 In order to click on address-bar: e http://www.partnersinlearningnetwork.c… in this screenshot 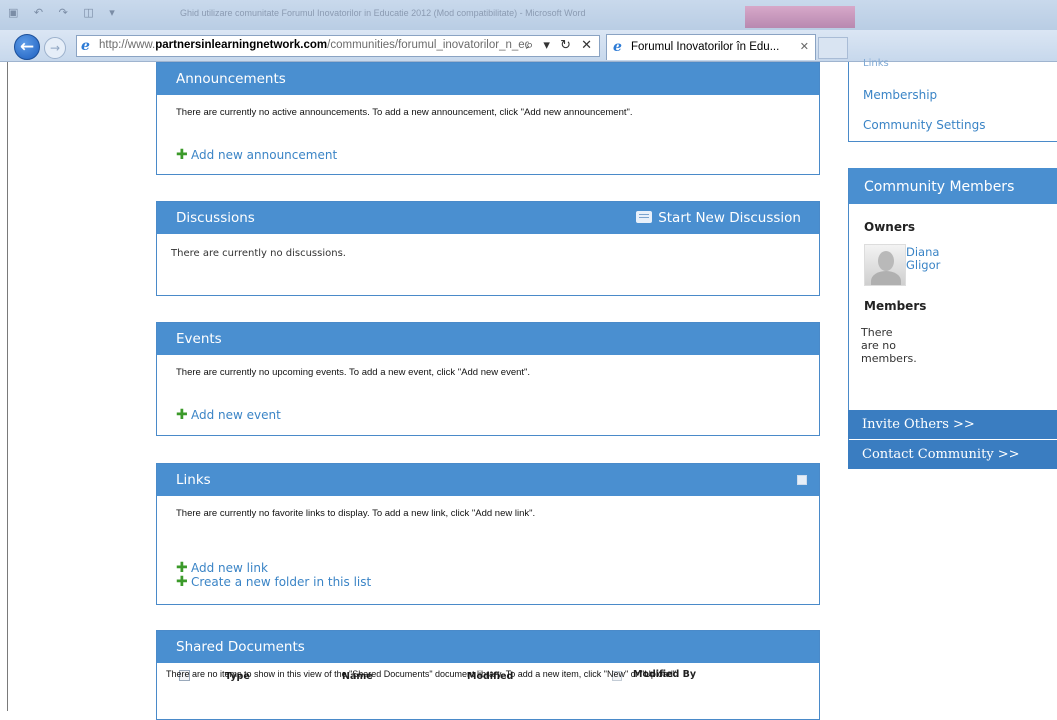, I will do `click(338, 46)`.